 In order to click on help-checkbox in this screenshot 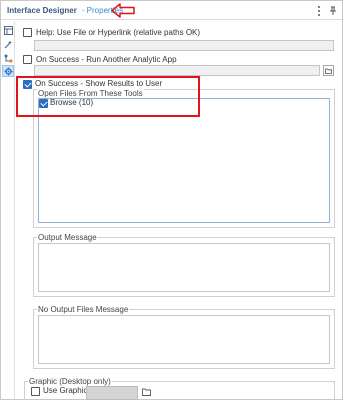, I will do `click(27, 32)`.